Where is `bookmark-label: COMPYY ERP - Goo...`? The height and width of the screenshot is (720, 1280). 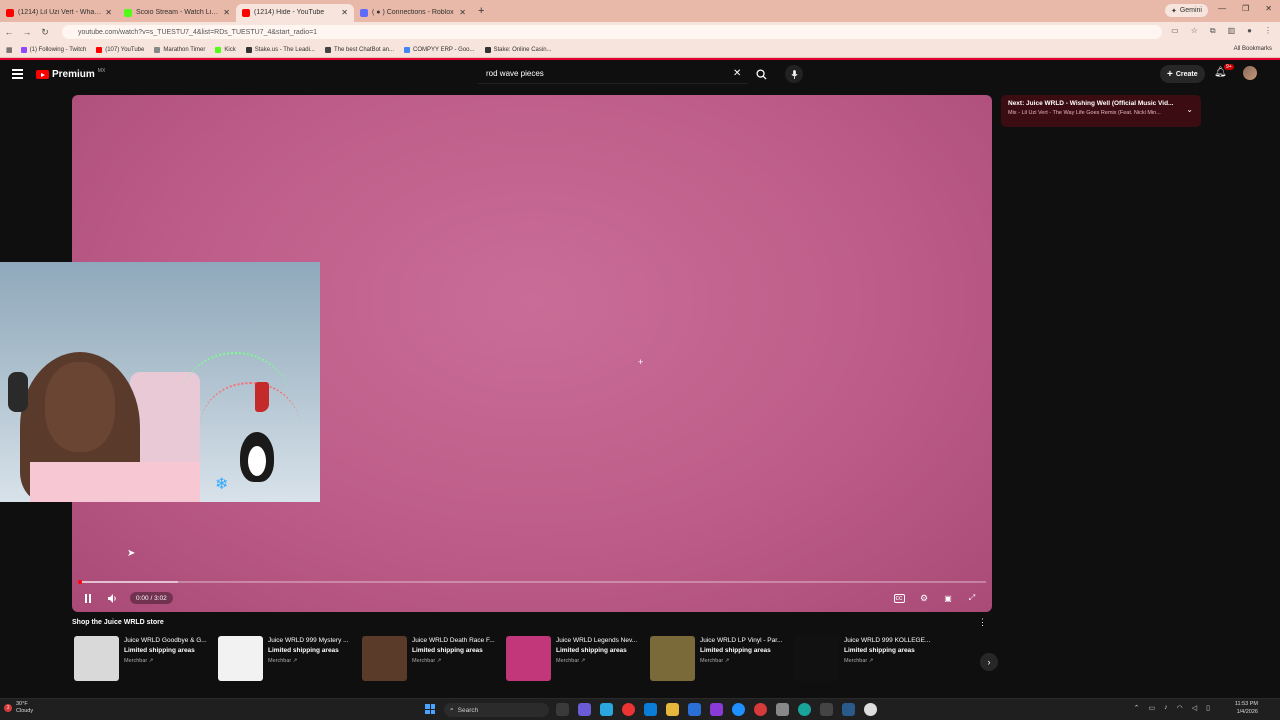
bookmark-label: COMPYY ERP - Goo... is located at coordinates (444, 49).